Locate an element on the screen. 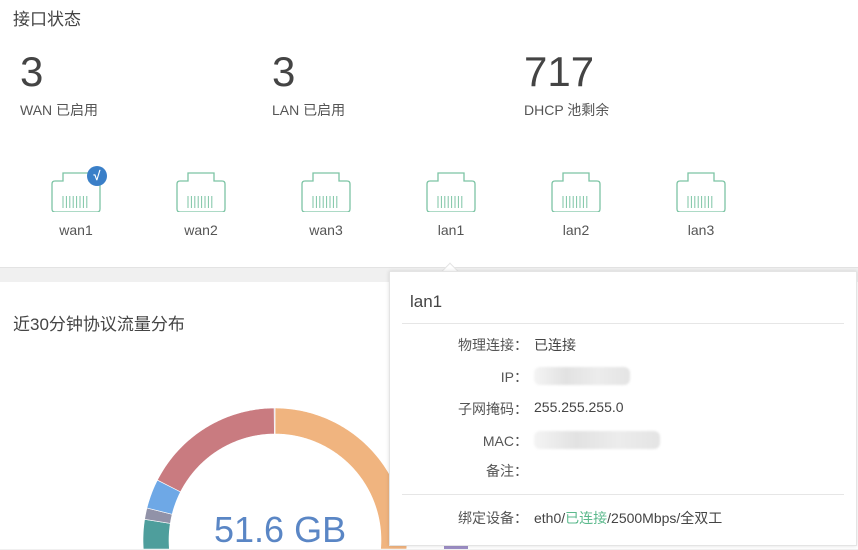  traffic-total: 51.6 GB is located at coordinates (280, 529).